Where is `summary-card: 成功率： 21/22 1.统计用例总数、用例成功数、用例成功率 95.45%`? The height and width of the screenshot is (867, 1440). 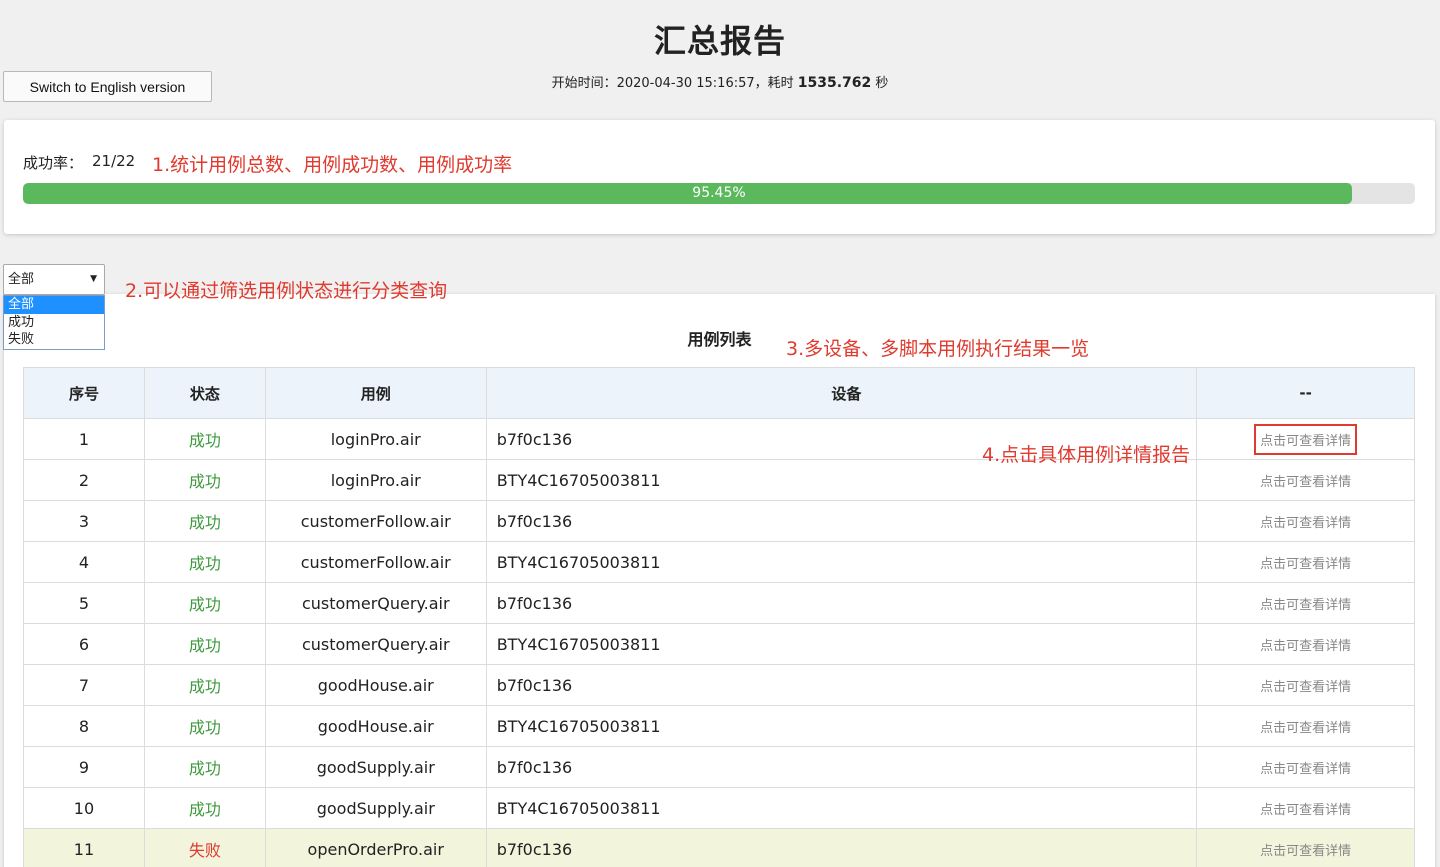
summary-card: 成功率： 21/22 1.统计用例总数、用例成功数、用例成功率 95.45% is located at coordinates (719, 177).